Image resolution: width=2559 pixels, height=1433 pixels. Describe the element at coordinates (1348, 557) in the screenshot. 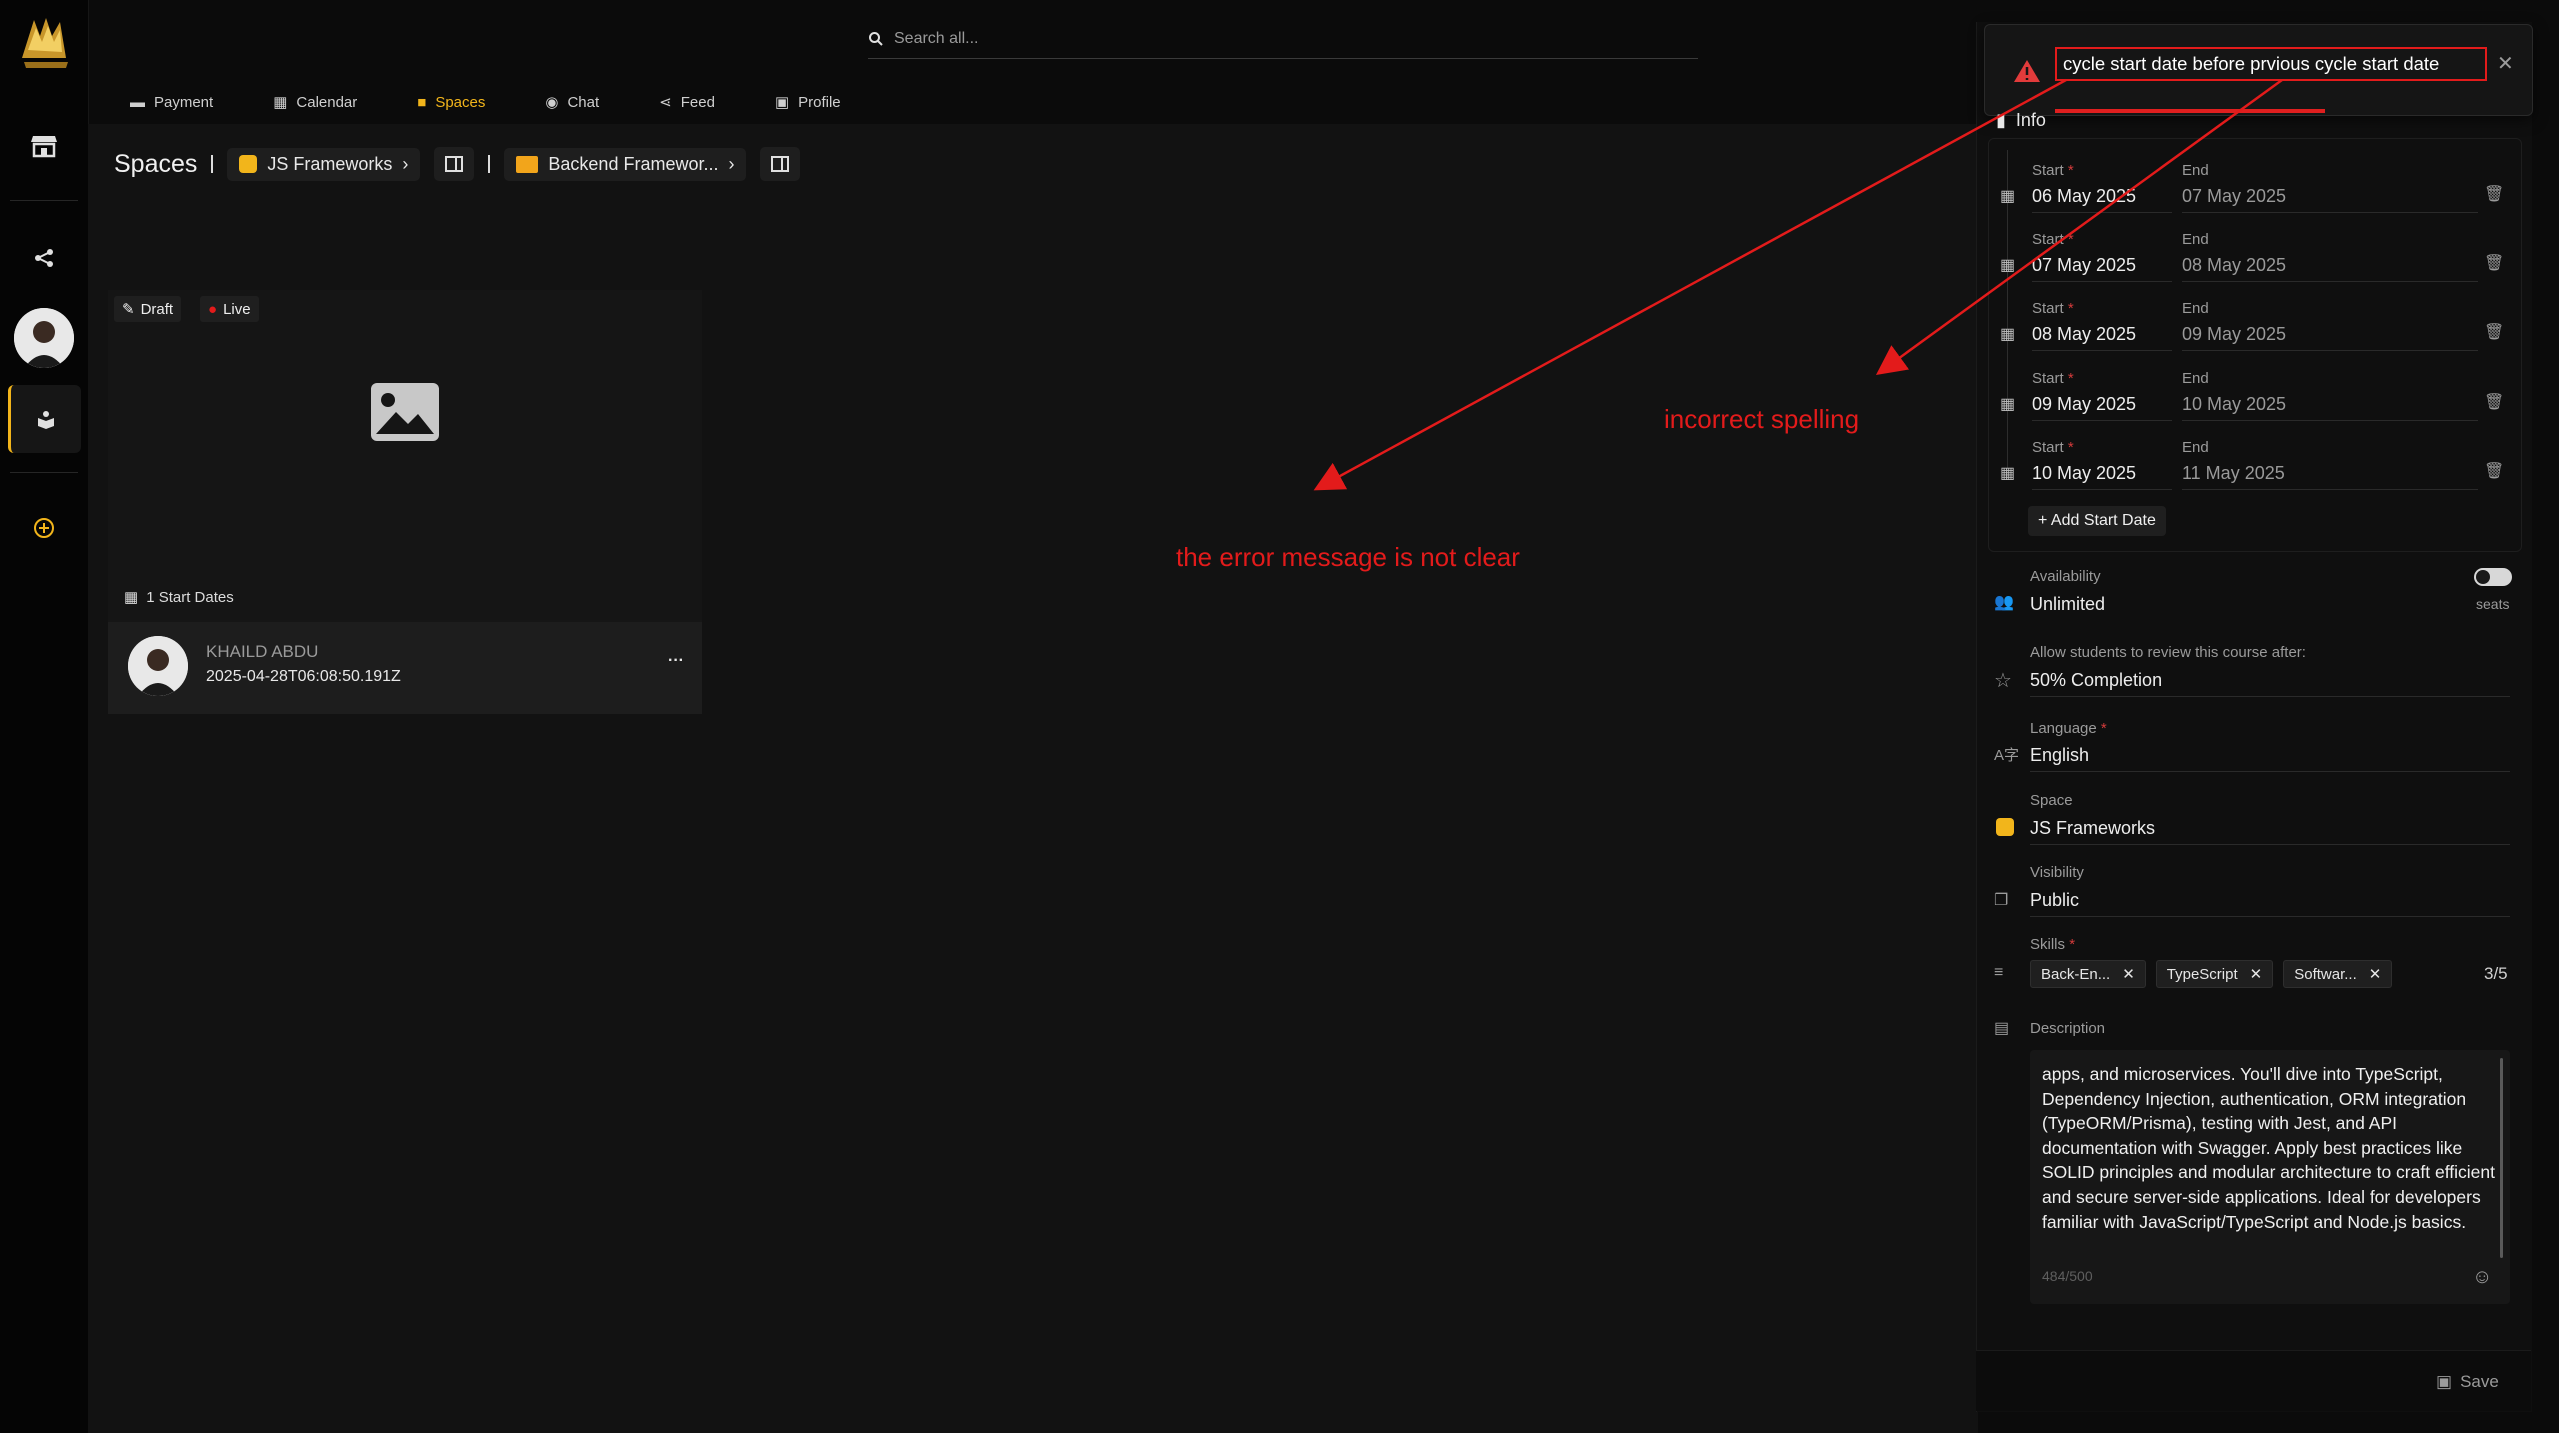

I see `annotation-unclear: the error message is not clear` at that location.